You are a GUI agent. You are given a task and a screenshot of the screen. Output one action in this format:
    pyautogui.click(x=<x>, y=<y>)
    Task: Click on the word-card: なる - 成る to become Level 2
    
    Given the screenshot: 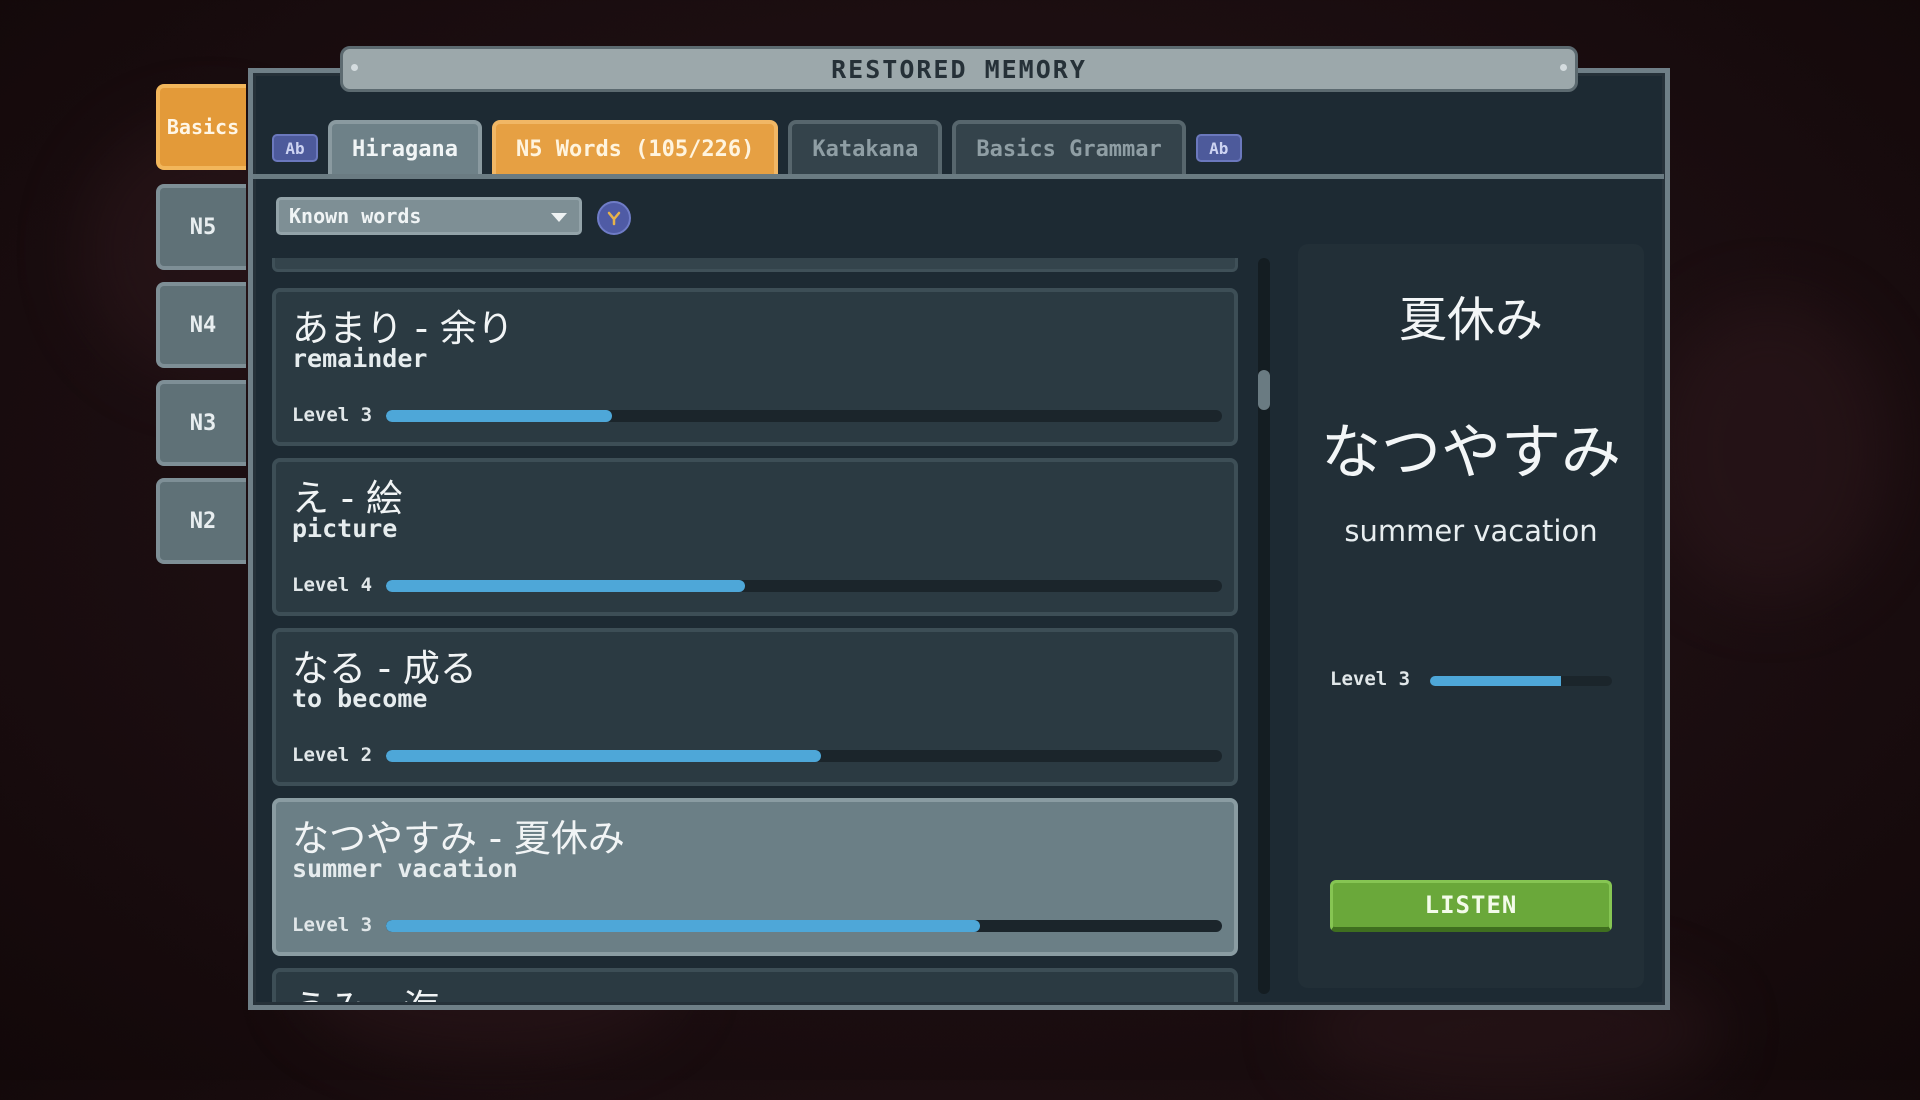 What is the action you would take?
    pyautogui.click(x=755, y=707)
    